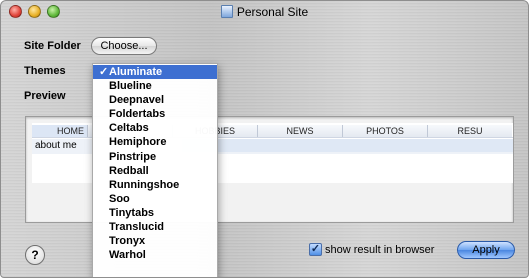  What do you see at coordinates (469, 131) in the screenshot?
I see `preview-tab-resume: RESU` at bounding box center [469, 131].